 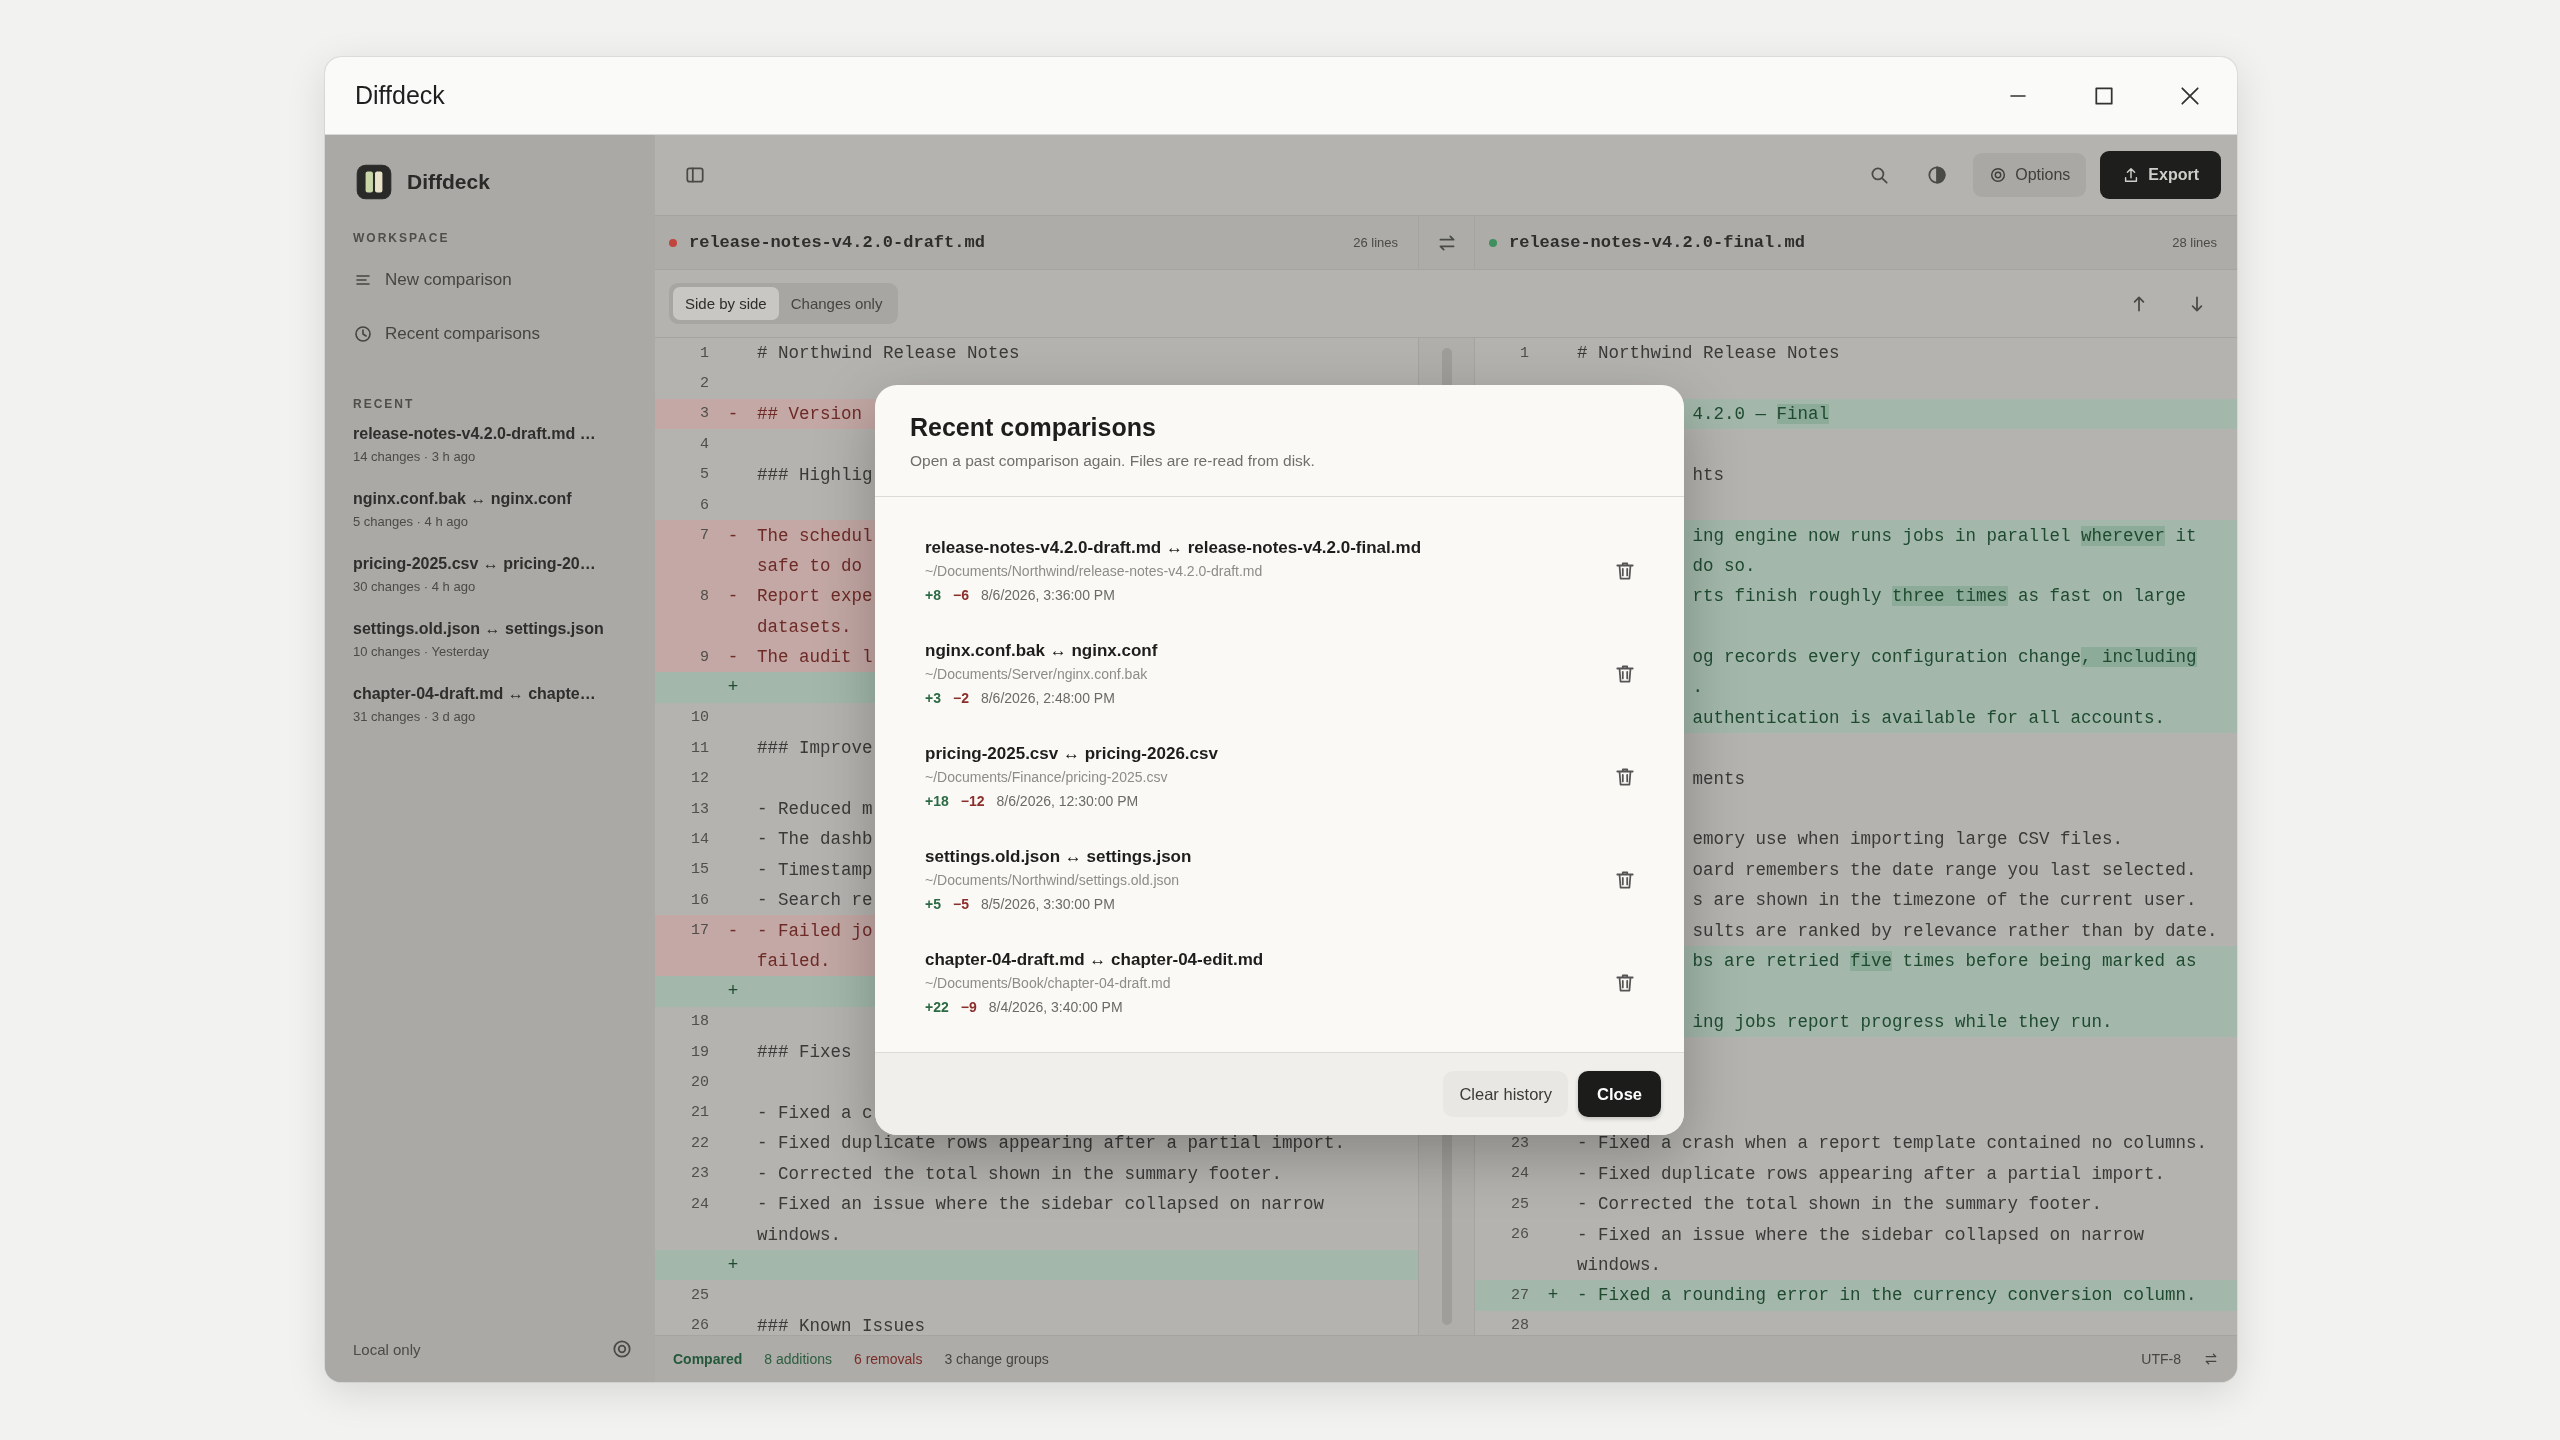 What do you see at coordinates (699, 870) in the screenshot?
I see `line-number: 15` at bounding box center [699, 870].